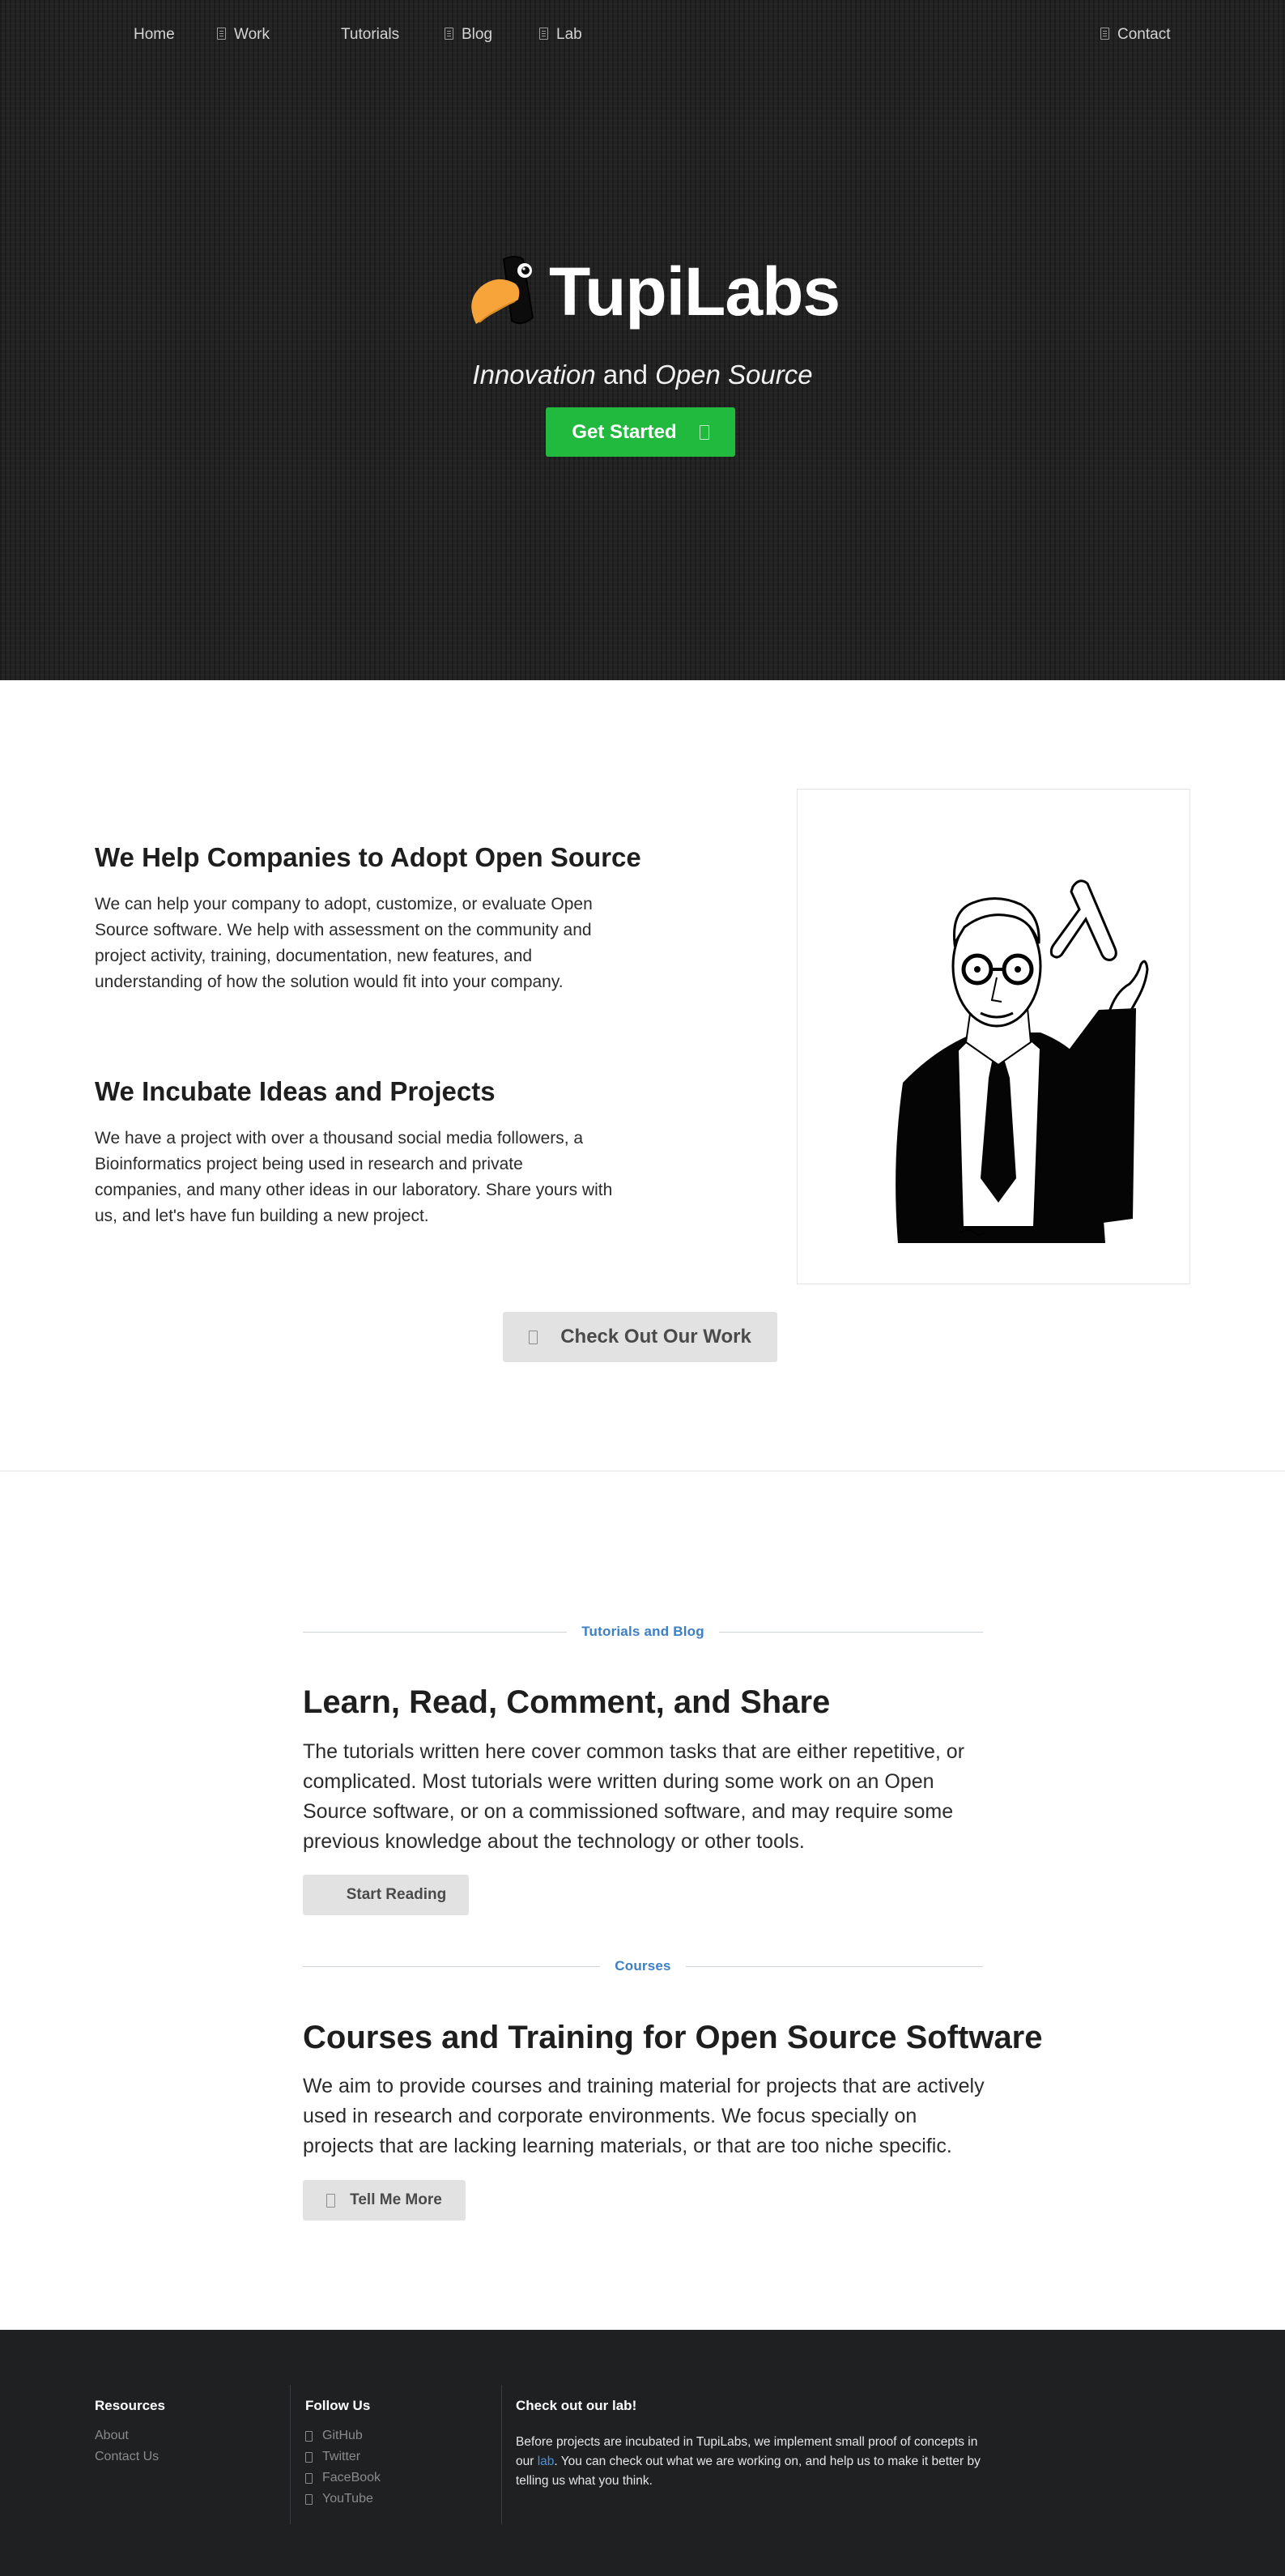 The image size is (1285, 2576). What do you see at coordinates (576, 2405) in the screenshot?
I see `footer-lab-heading: Check out our lab!` at bounding box center [576, 2405].